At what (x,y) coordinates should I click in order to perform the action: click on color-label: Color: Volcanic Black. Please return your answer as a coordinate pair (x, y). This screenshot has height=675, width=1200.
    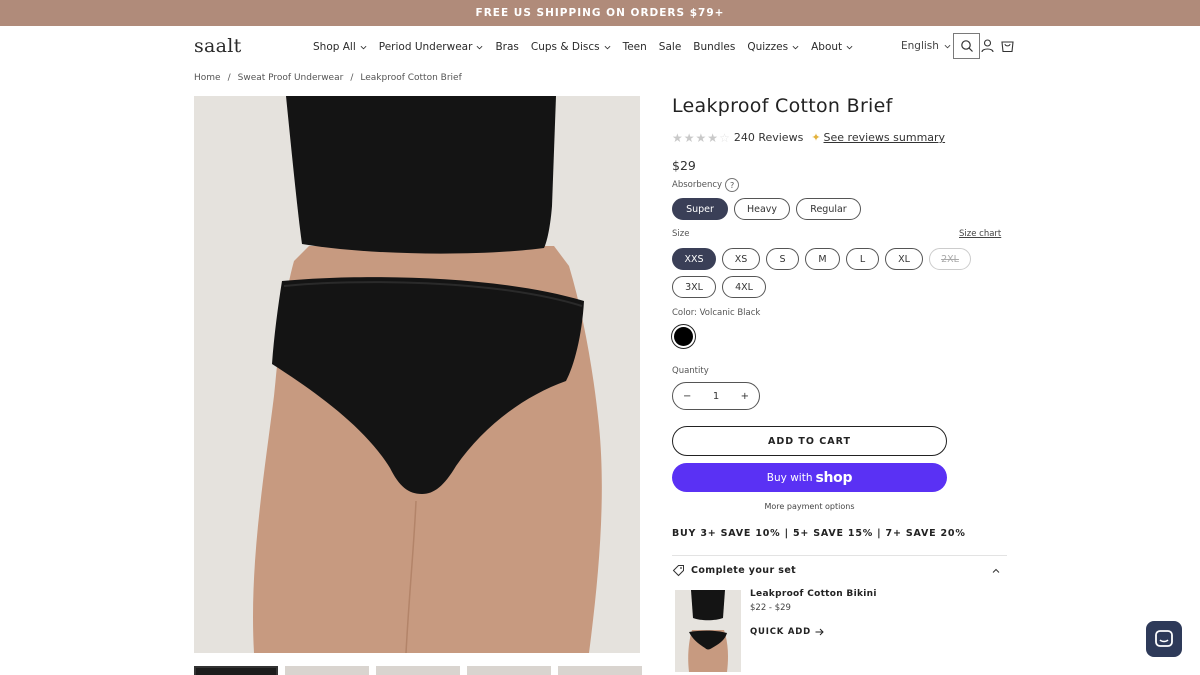
    Looking at the image, I should click on (716, 313).